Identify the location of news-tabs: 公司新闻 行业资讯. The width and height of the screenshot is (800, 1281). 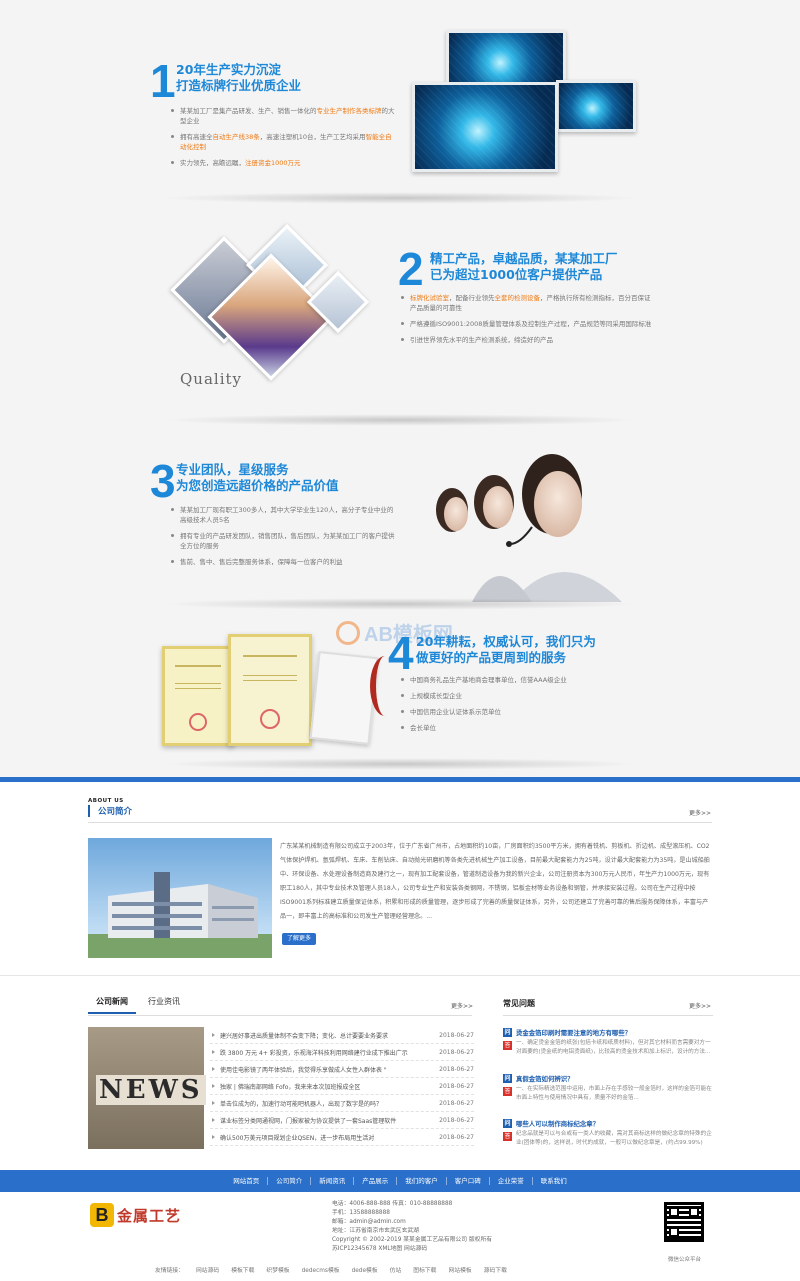
(134, 1005).